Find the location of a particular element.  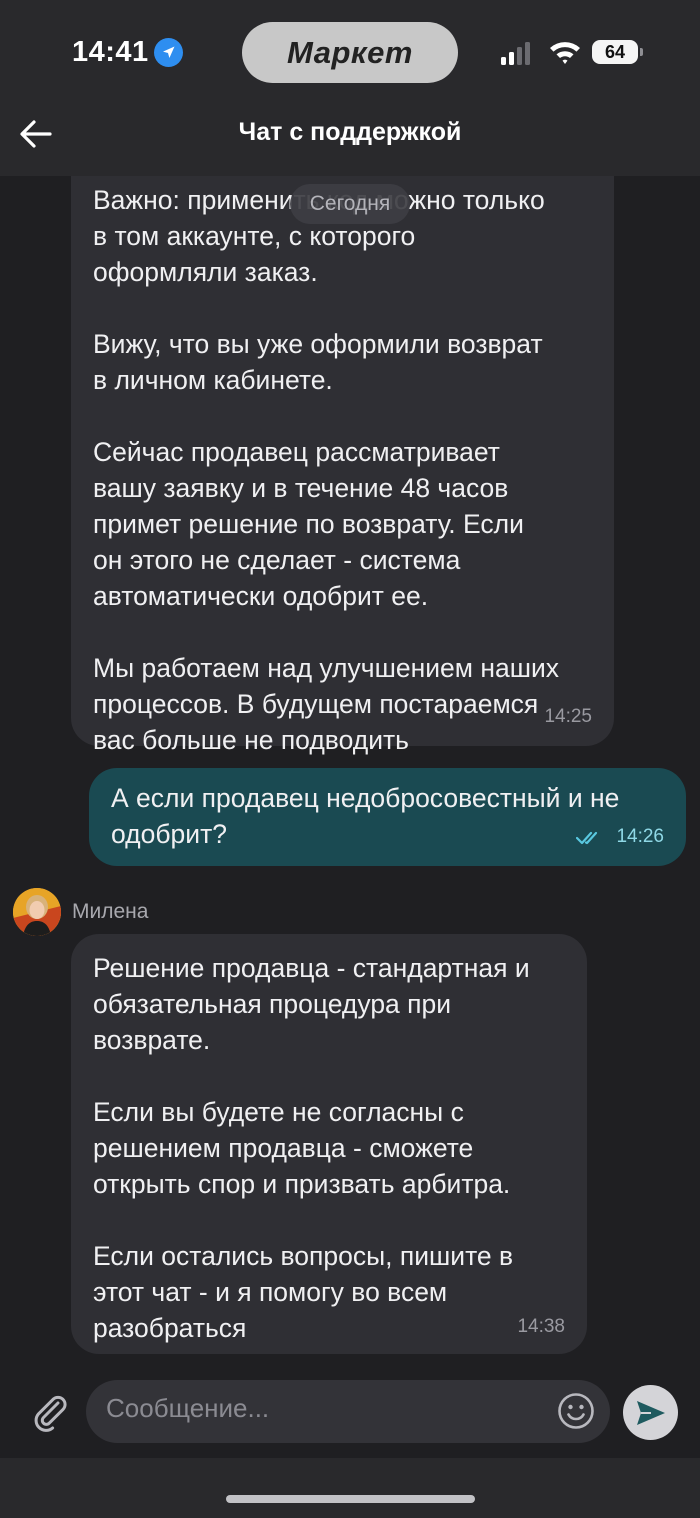

location-arrow-icon is located at coordinates (168, 52).